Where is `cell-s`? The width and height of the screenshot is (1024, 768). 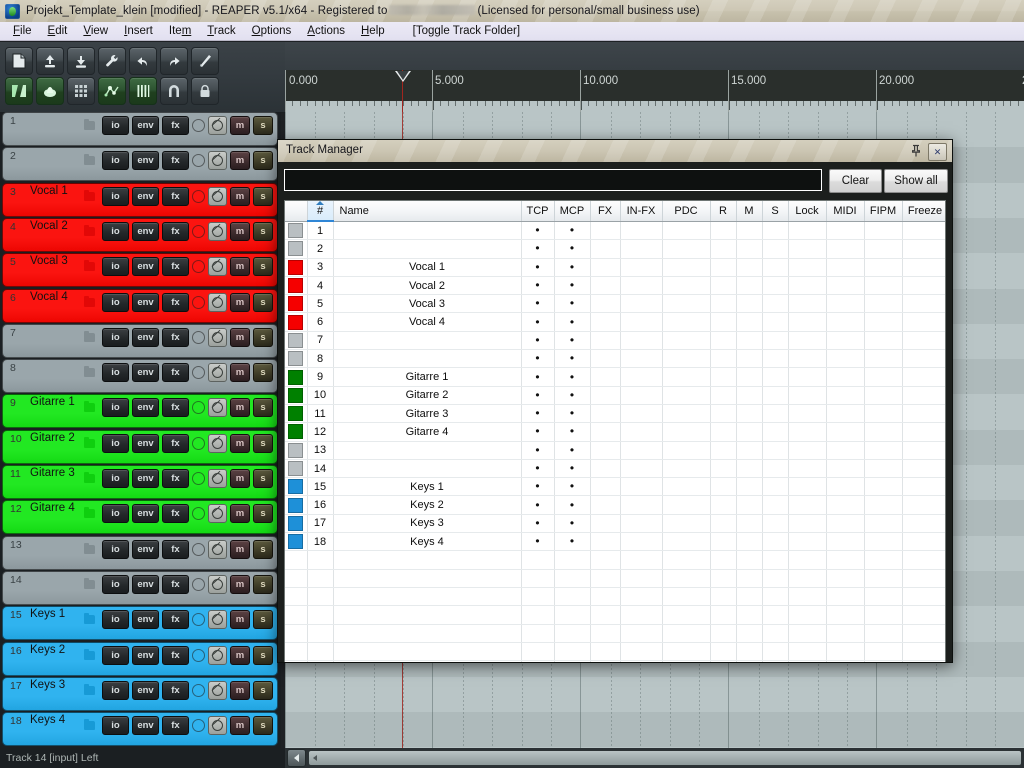 cell-s is located at coordinates (775, 450).